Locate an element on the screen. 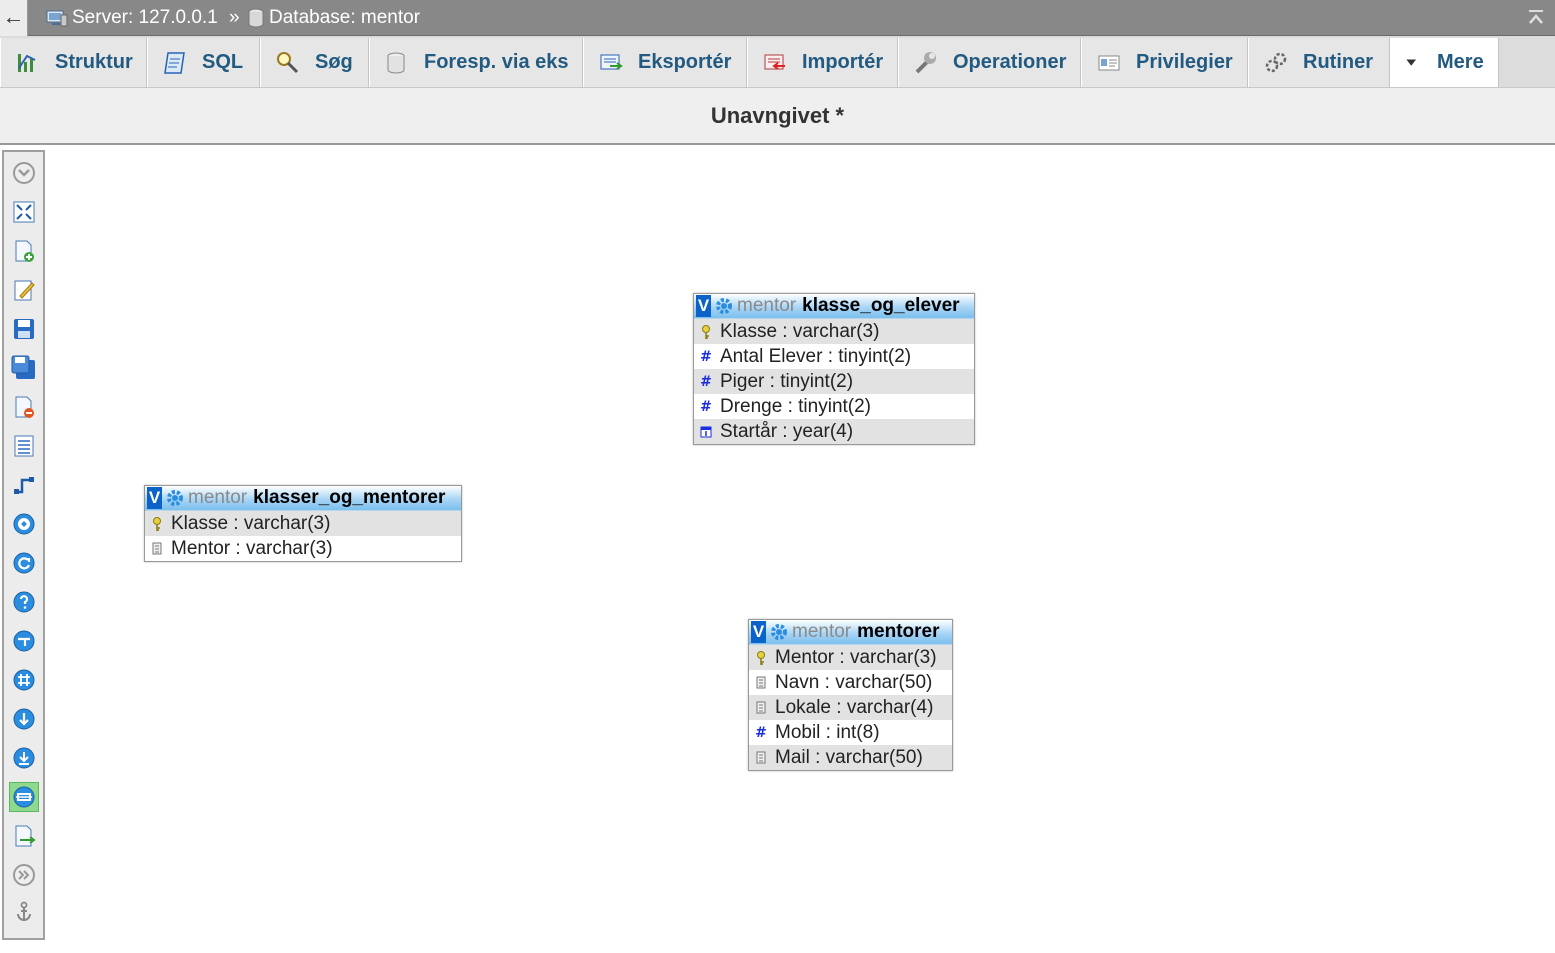 This screenshot has height=953, width=1555. privileges-icon is located at coordinates (1109, 62).